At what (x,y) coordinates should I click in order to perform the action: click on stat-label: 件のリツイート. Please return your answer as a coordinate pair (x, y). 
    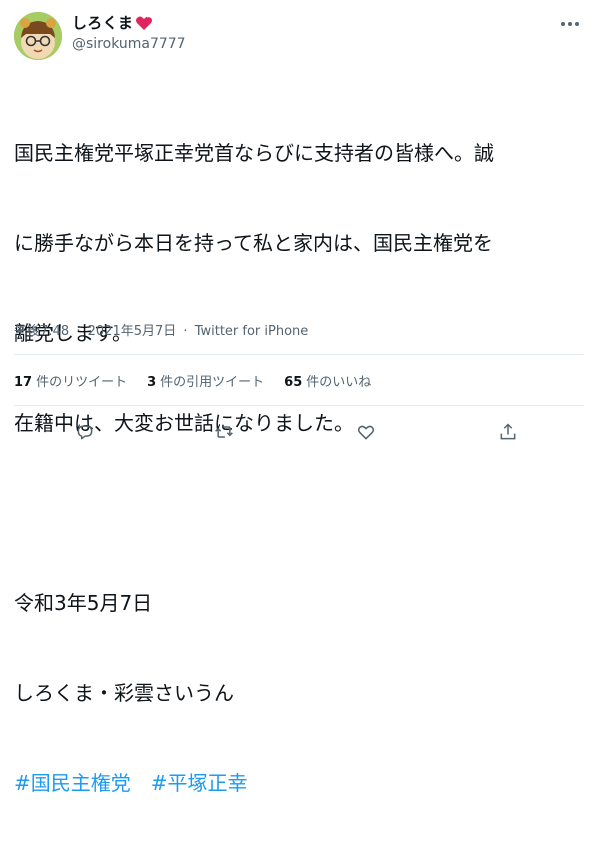
    Looking at the image, I should click on (82, 382).